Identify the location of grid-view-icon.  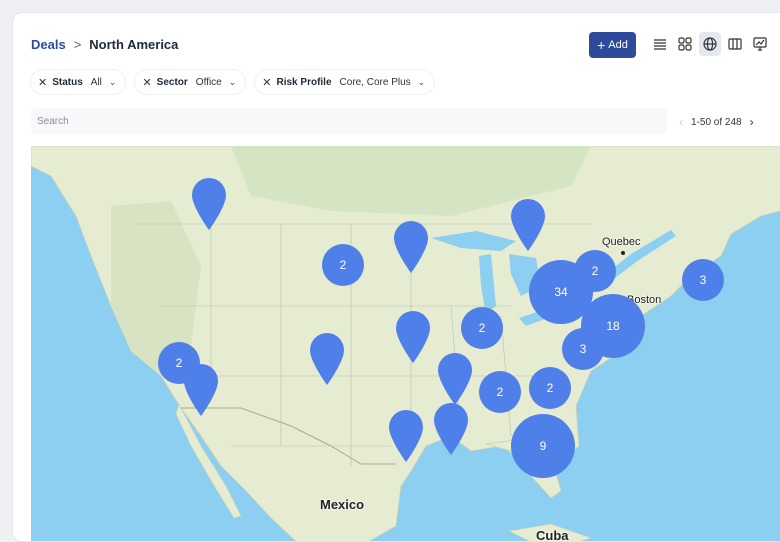
(685, 44).